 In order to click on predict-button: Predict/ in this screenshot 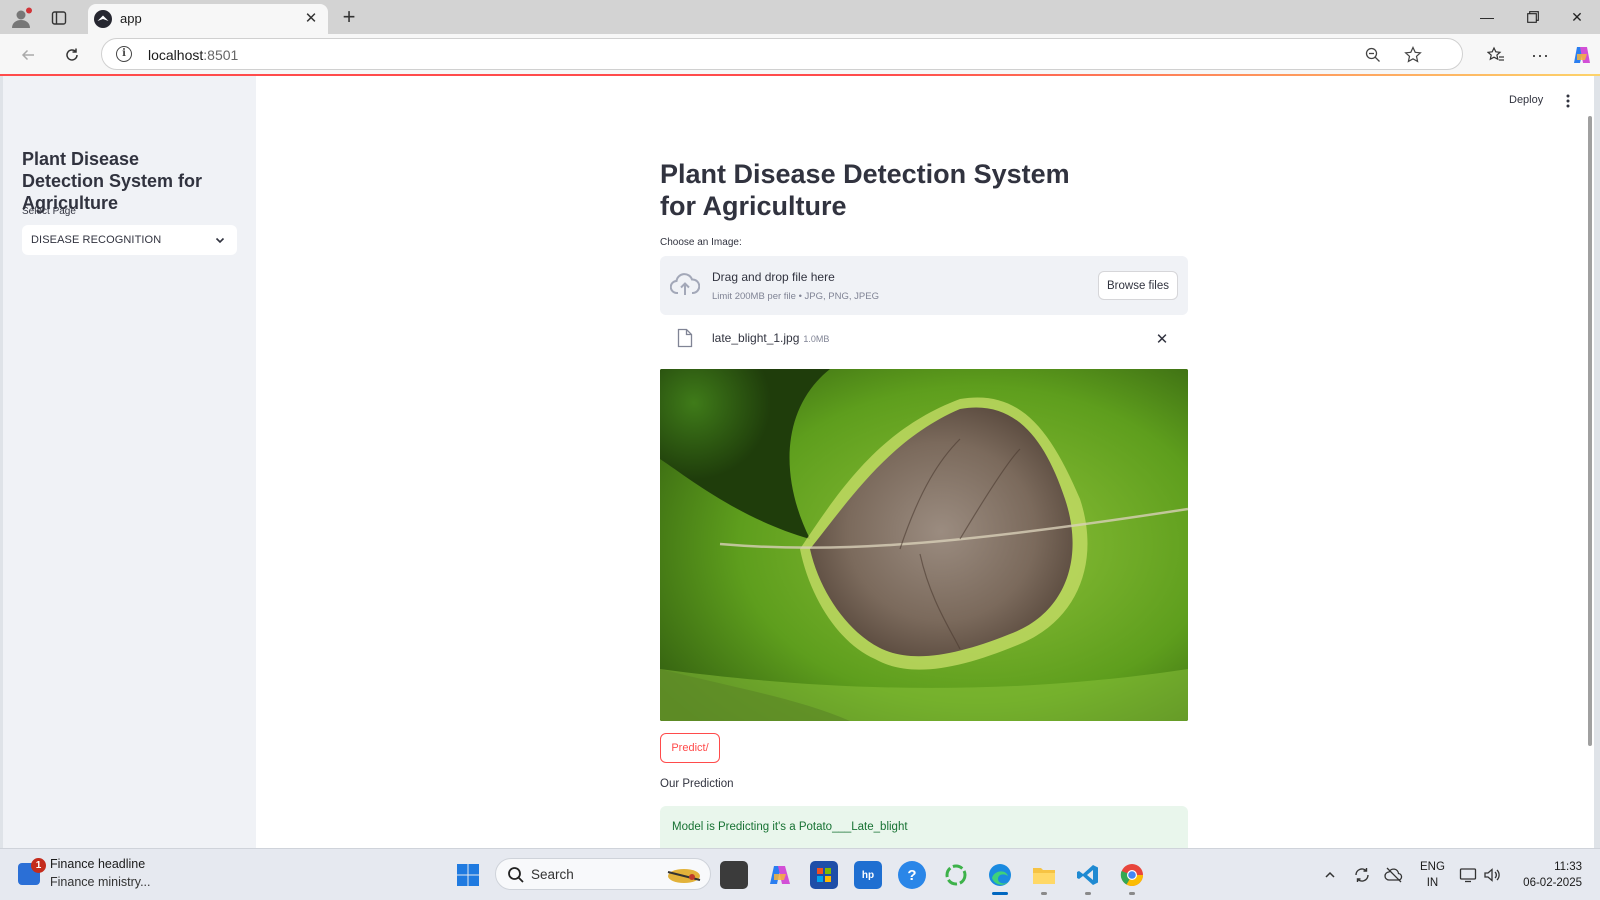, I will do `click(690, 748)`.